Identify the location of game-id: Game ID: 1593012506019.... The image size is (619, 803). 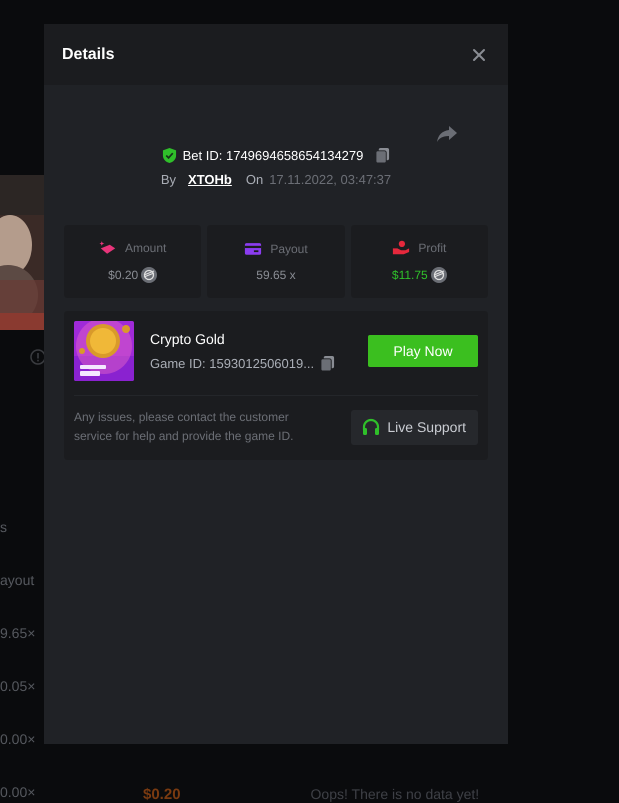
(232, 363).